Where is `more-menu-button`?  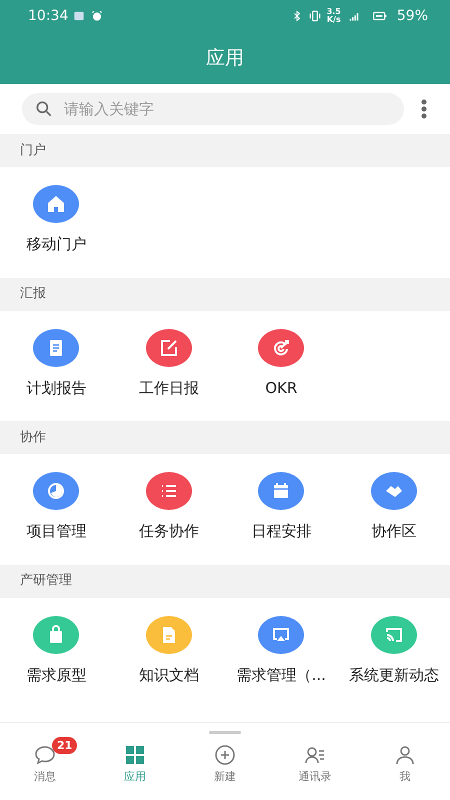 more-menu-button is located at coordinates (424, 109).